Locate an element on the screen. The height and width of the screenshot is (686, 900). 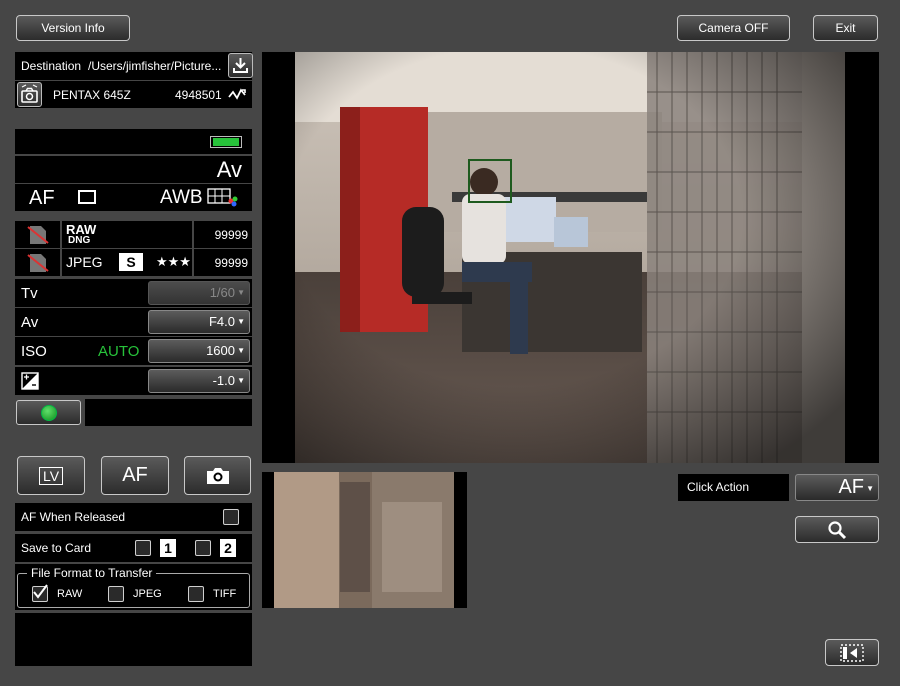
jpeg-card-cell is located at coordinates (37, 262).